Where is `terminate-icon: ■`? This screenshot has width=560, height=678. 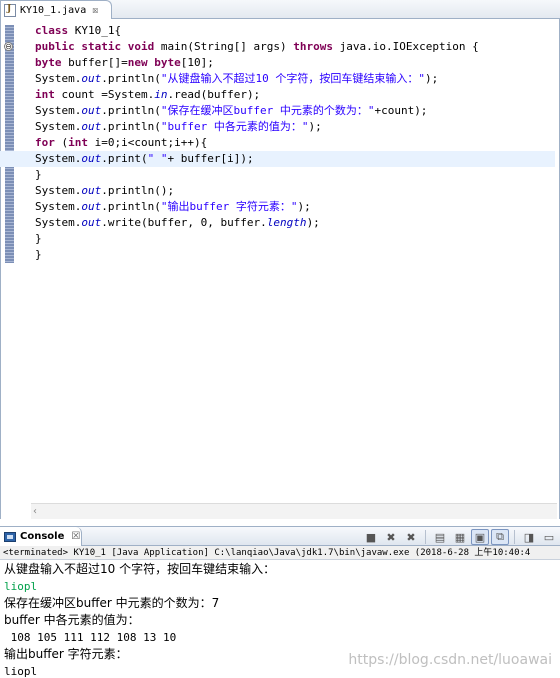
terminate-icon: ■ is located at coordinates (371, 537).